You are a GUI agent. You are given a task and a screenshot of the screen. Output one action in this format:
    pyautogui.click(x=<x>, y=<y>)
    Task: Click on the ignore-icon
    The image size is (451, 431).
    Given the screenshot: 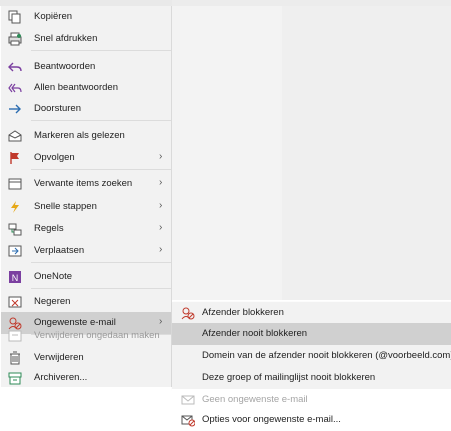 What is the action you would take?
    pyautogui.click(x=15, y=302)
    